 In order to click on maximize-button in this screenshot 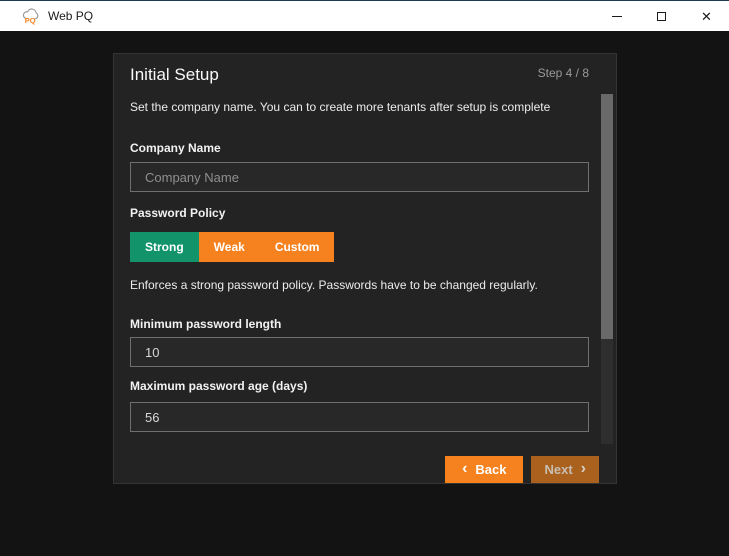, I will do `click(661, 16)`.